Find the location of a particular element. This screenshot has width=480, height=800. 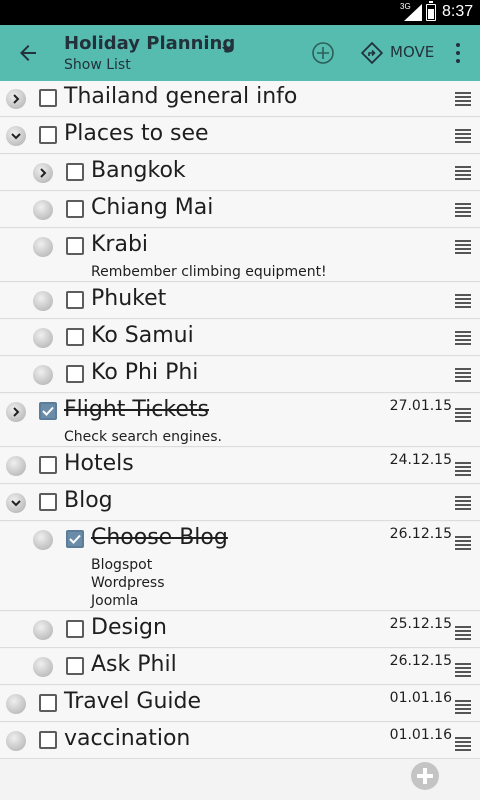

item-note: Joomla is located at coordinates (115, 601).